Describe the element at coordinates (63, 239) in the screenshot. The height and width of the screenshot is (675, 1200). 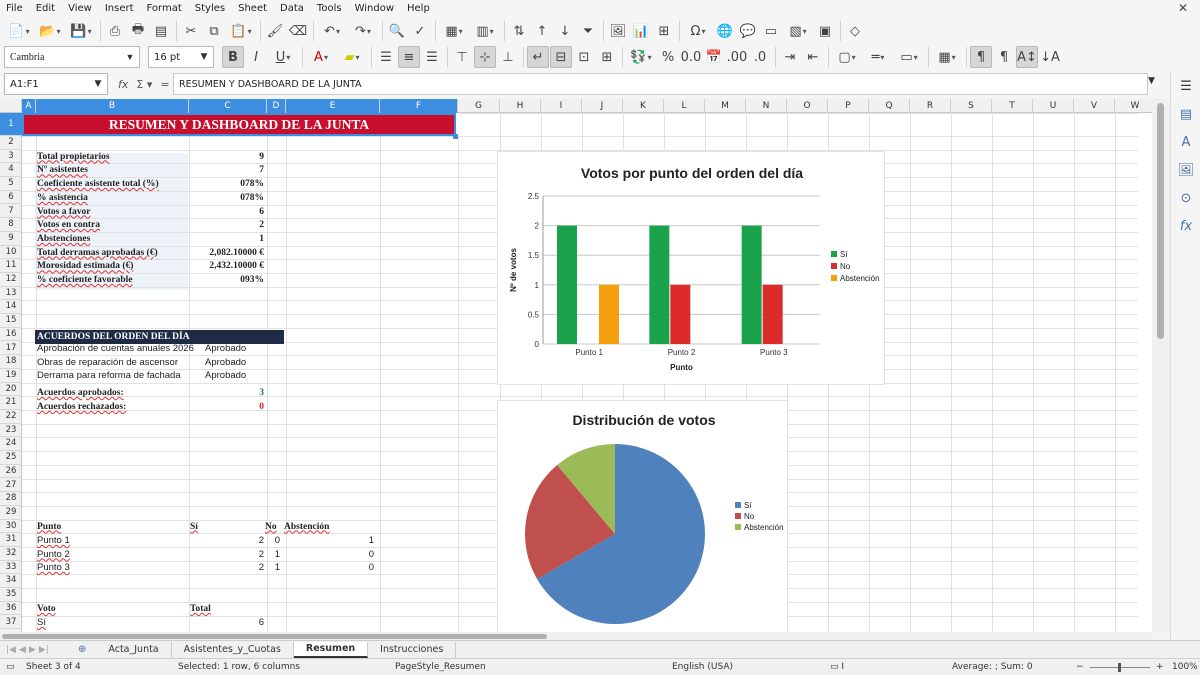
I see `summary-label: Abstenciones` at that location.